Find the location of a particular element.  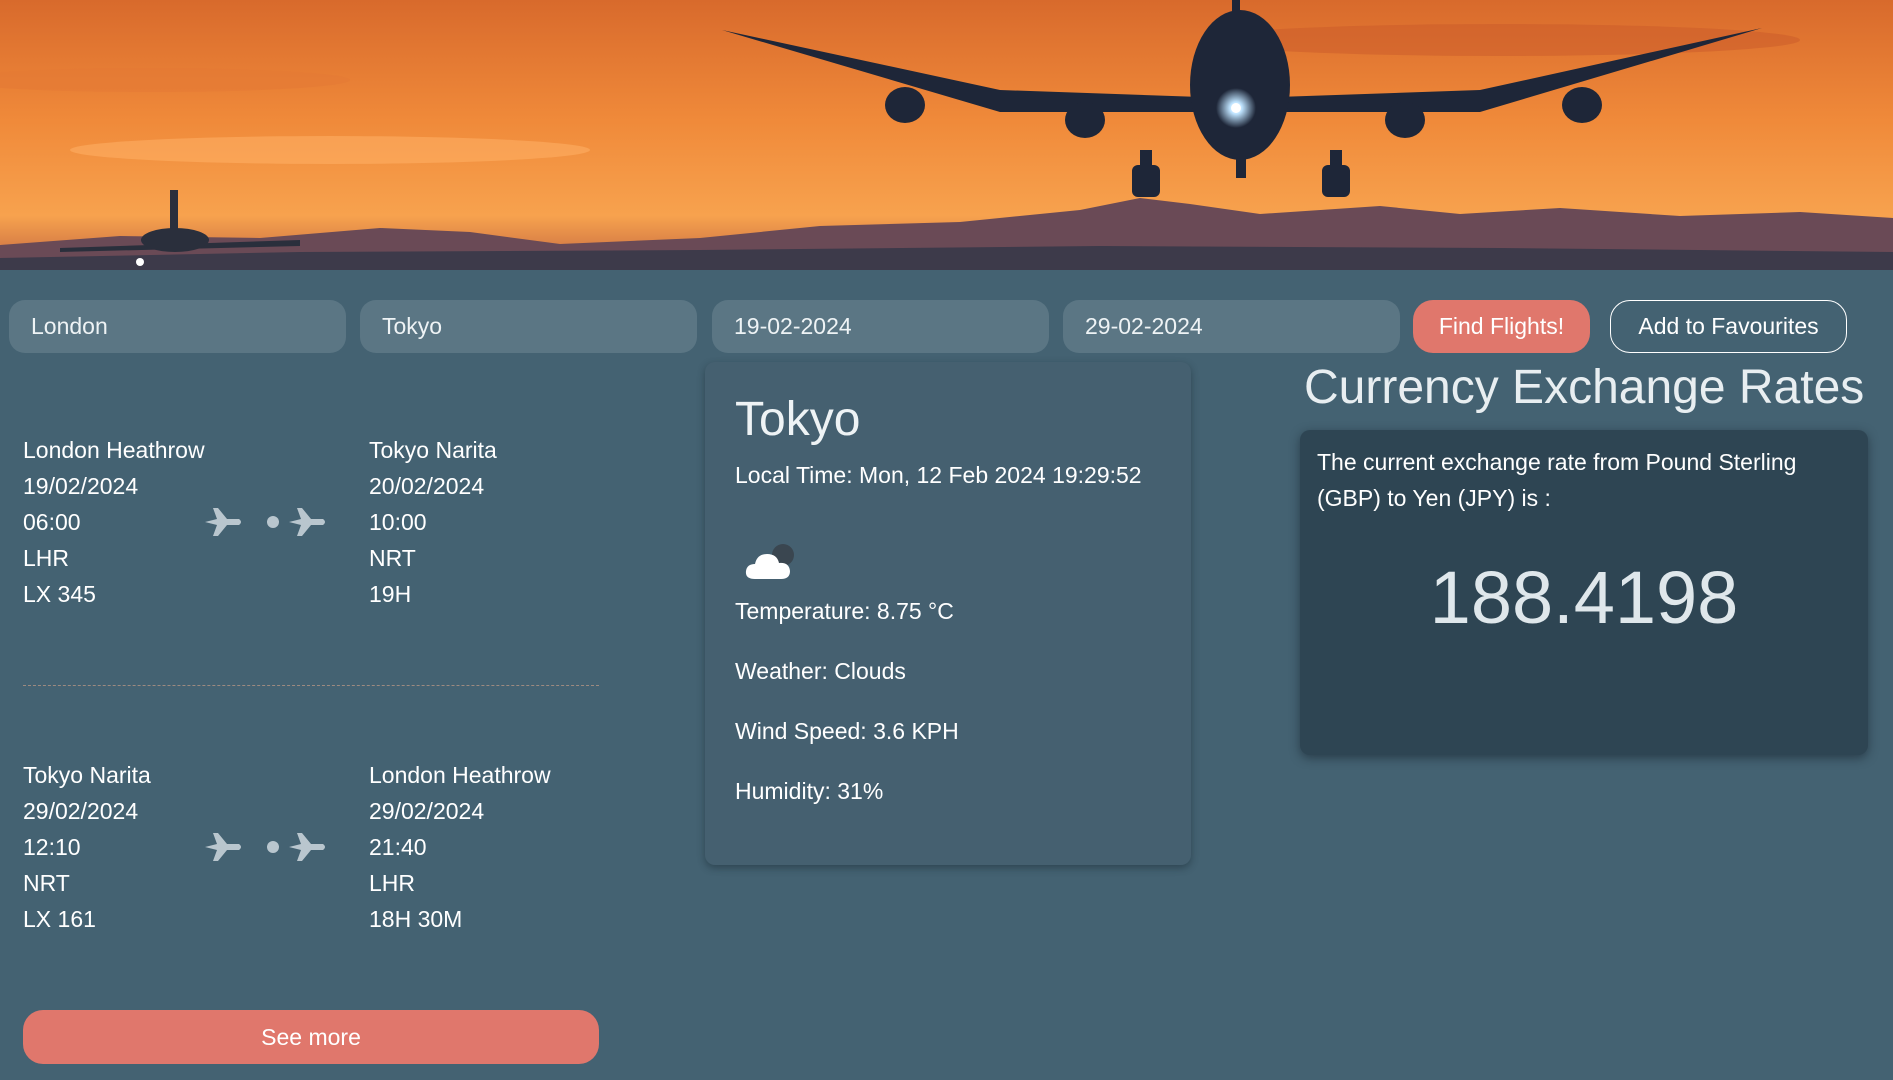

depart-date-input: 19-02-2024 is located at coordinates (880, 326).